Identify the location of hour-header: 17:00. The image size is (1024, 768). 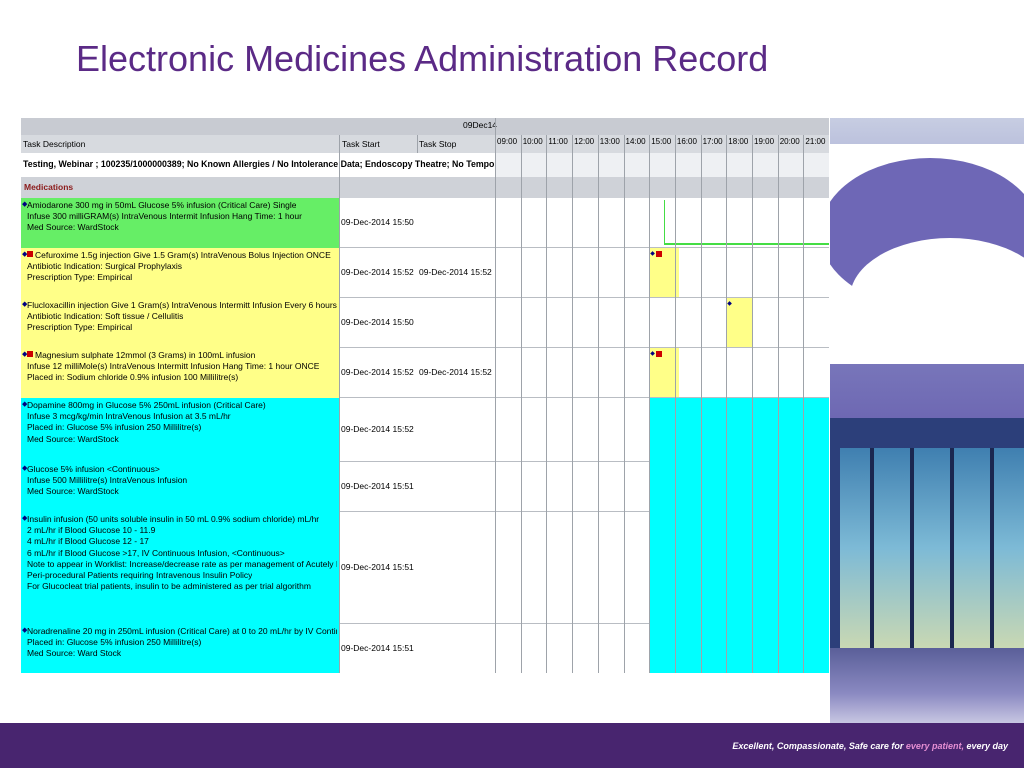
(712, 141).